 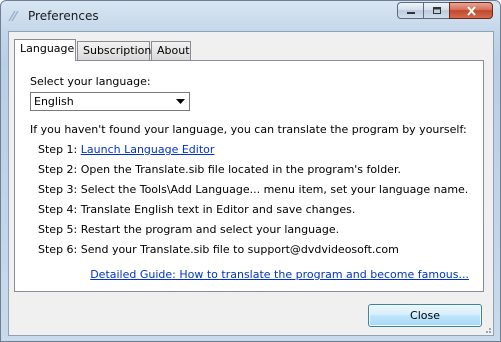 I want to click on minimize-icon, so click(x=410, y=12).